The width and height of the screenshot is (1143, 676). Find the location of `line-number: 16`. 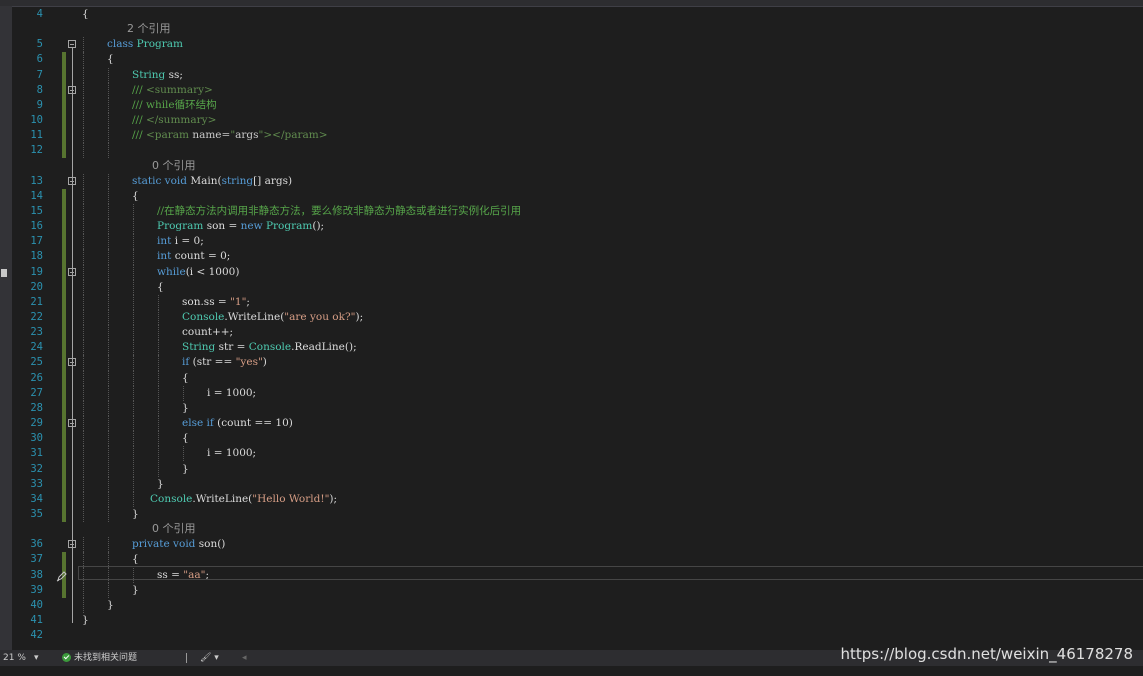

line-number: 16 is located at coordinates (36, 226).